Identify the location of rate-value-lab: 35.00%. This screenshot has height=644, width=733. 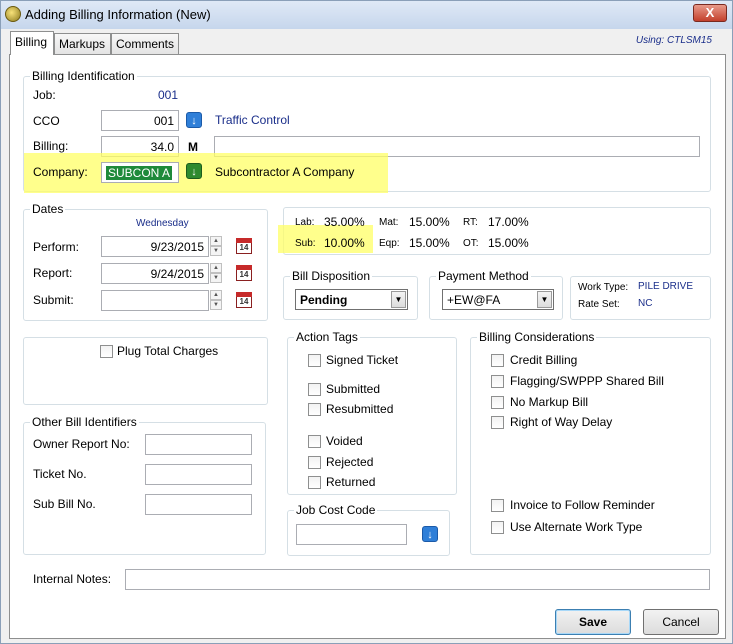
(344, 222).